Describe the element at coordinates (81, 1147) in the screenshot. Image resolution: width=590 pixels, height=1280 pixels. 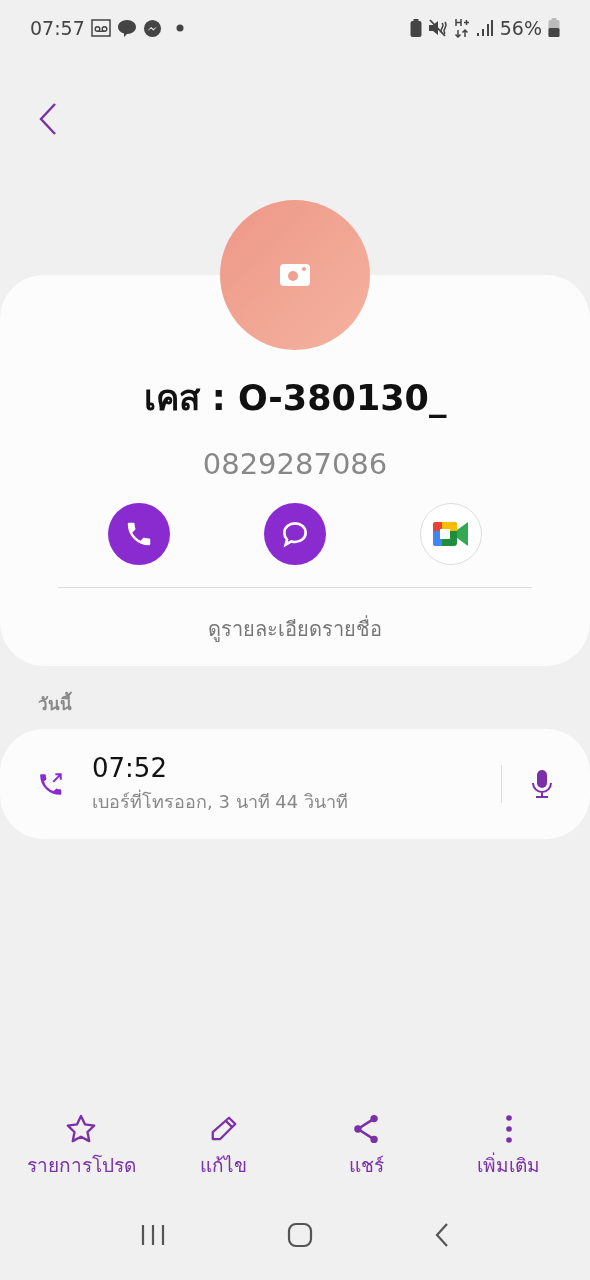
I see `favorite-button: รายการโปรด` at that location.